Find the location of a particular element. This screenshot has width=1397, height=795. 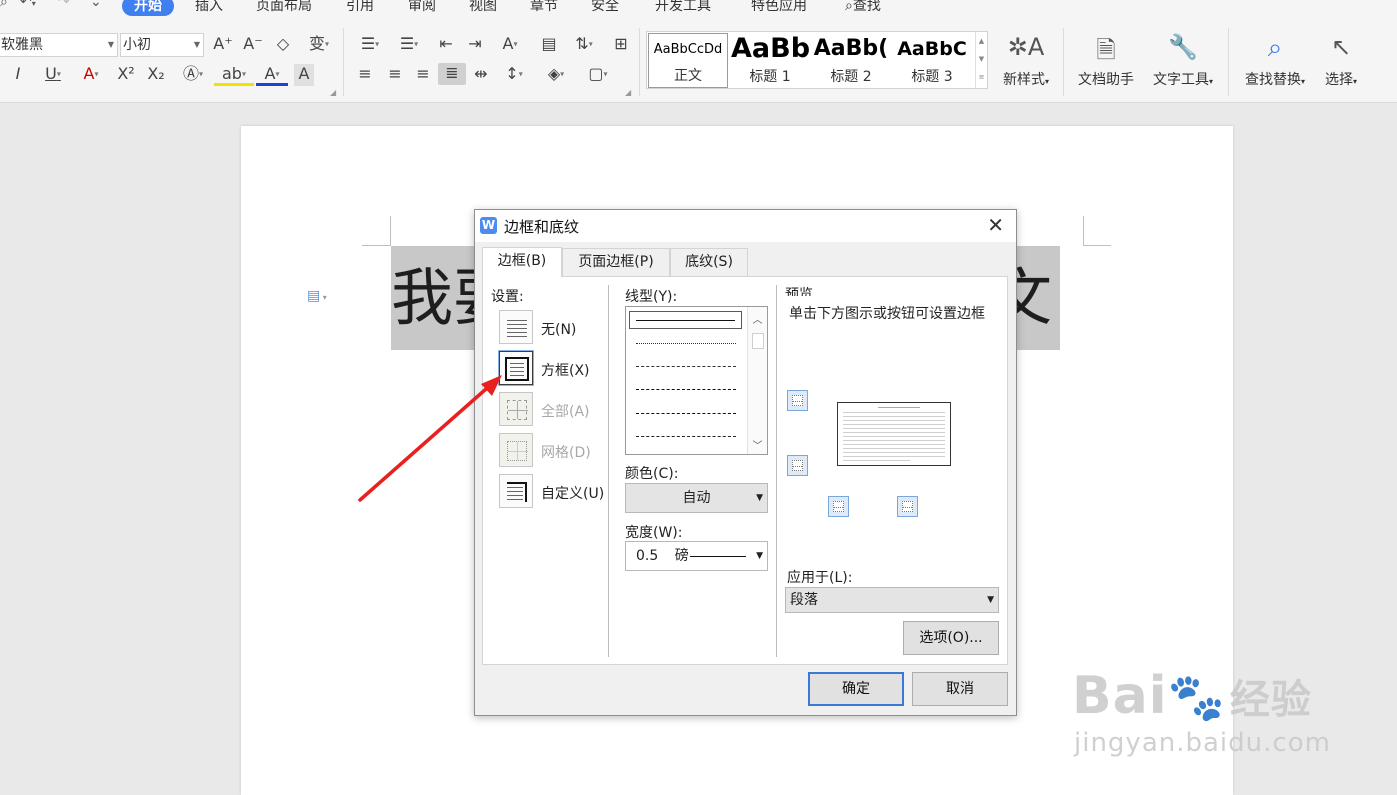

baidu-watermark-logo: Bai🐾 经验 is located at coordinates (1192, 696).